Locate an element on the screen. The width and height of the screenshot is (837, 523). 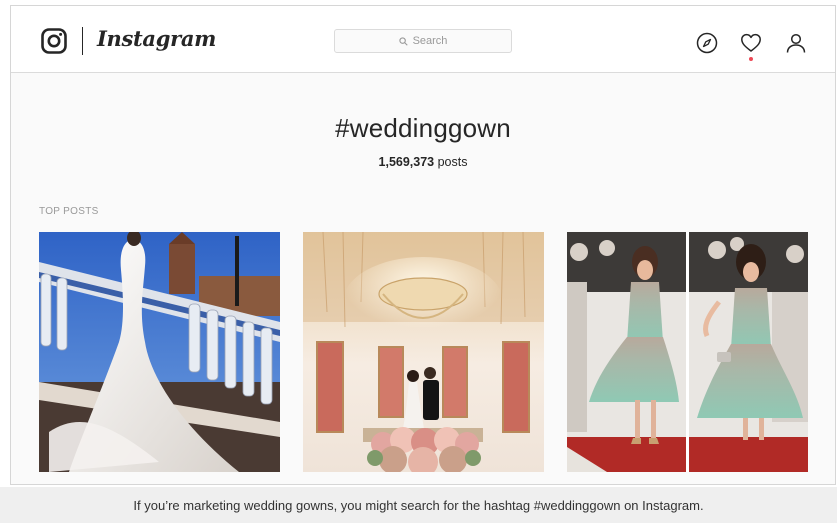
top-posts-label: TOP POSTS is located at coordinates (69, 211).